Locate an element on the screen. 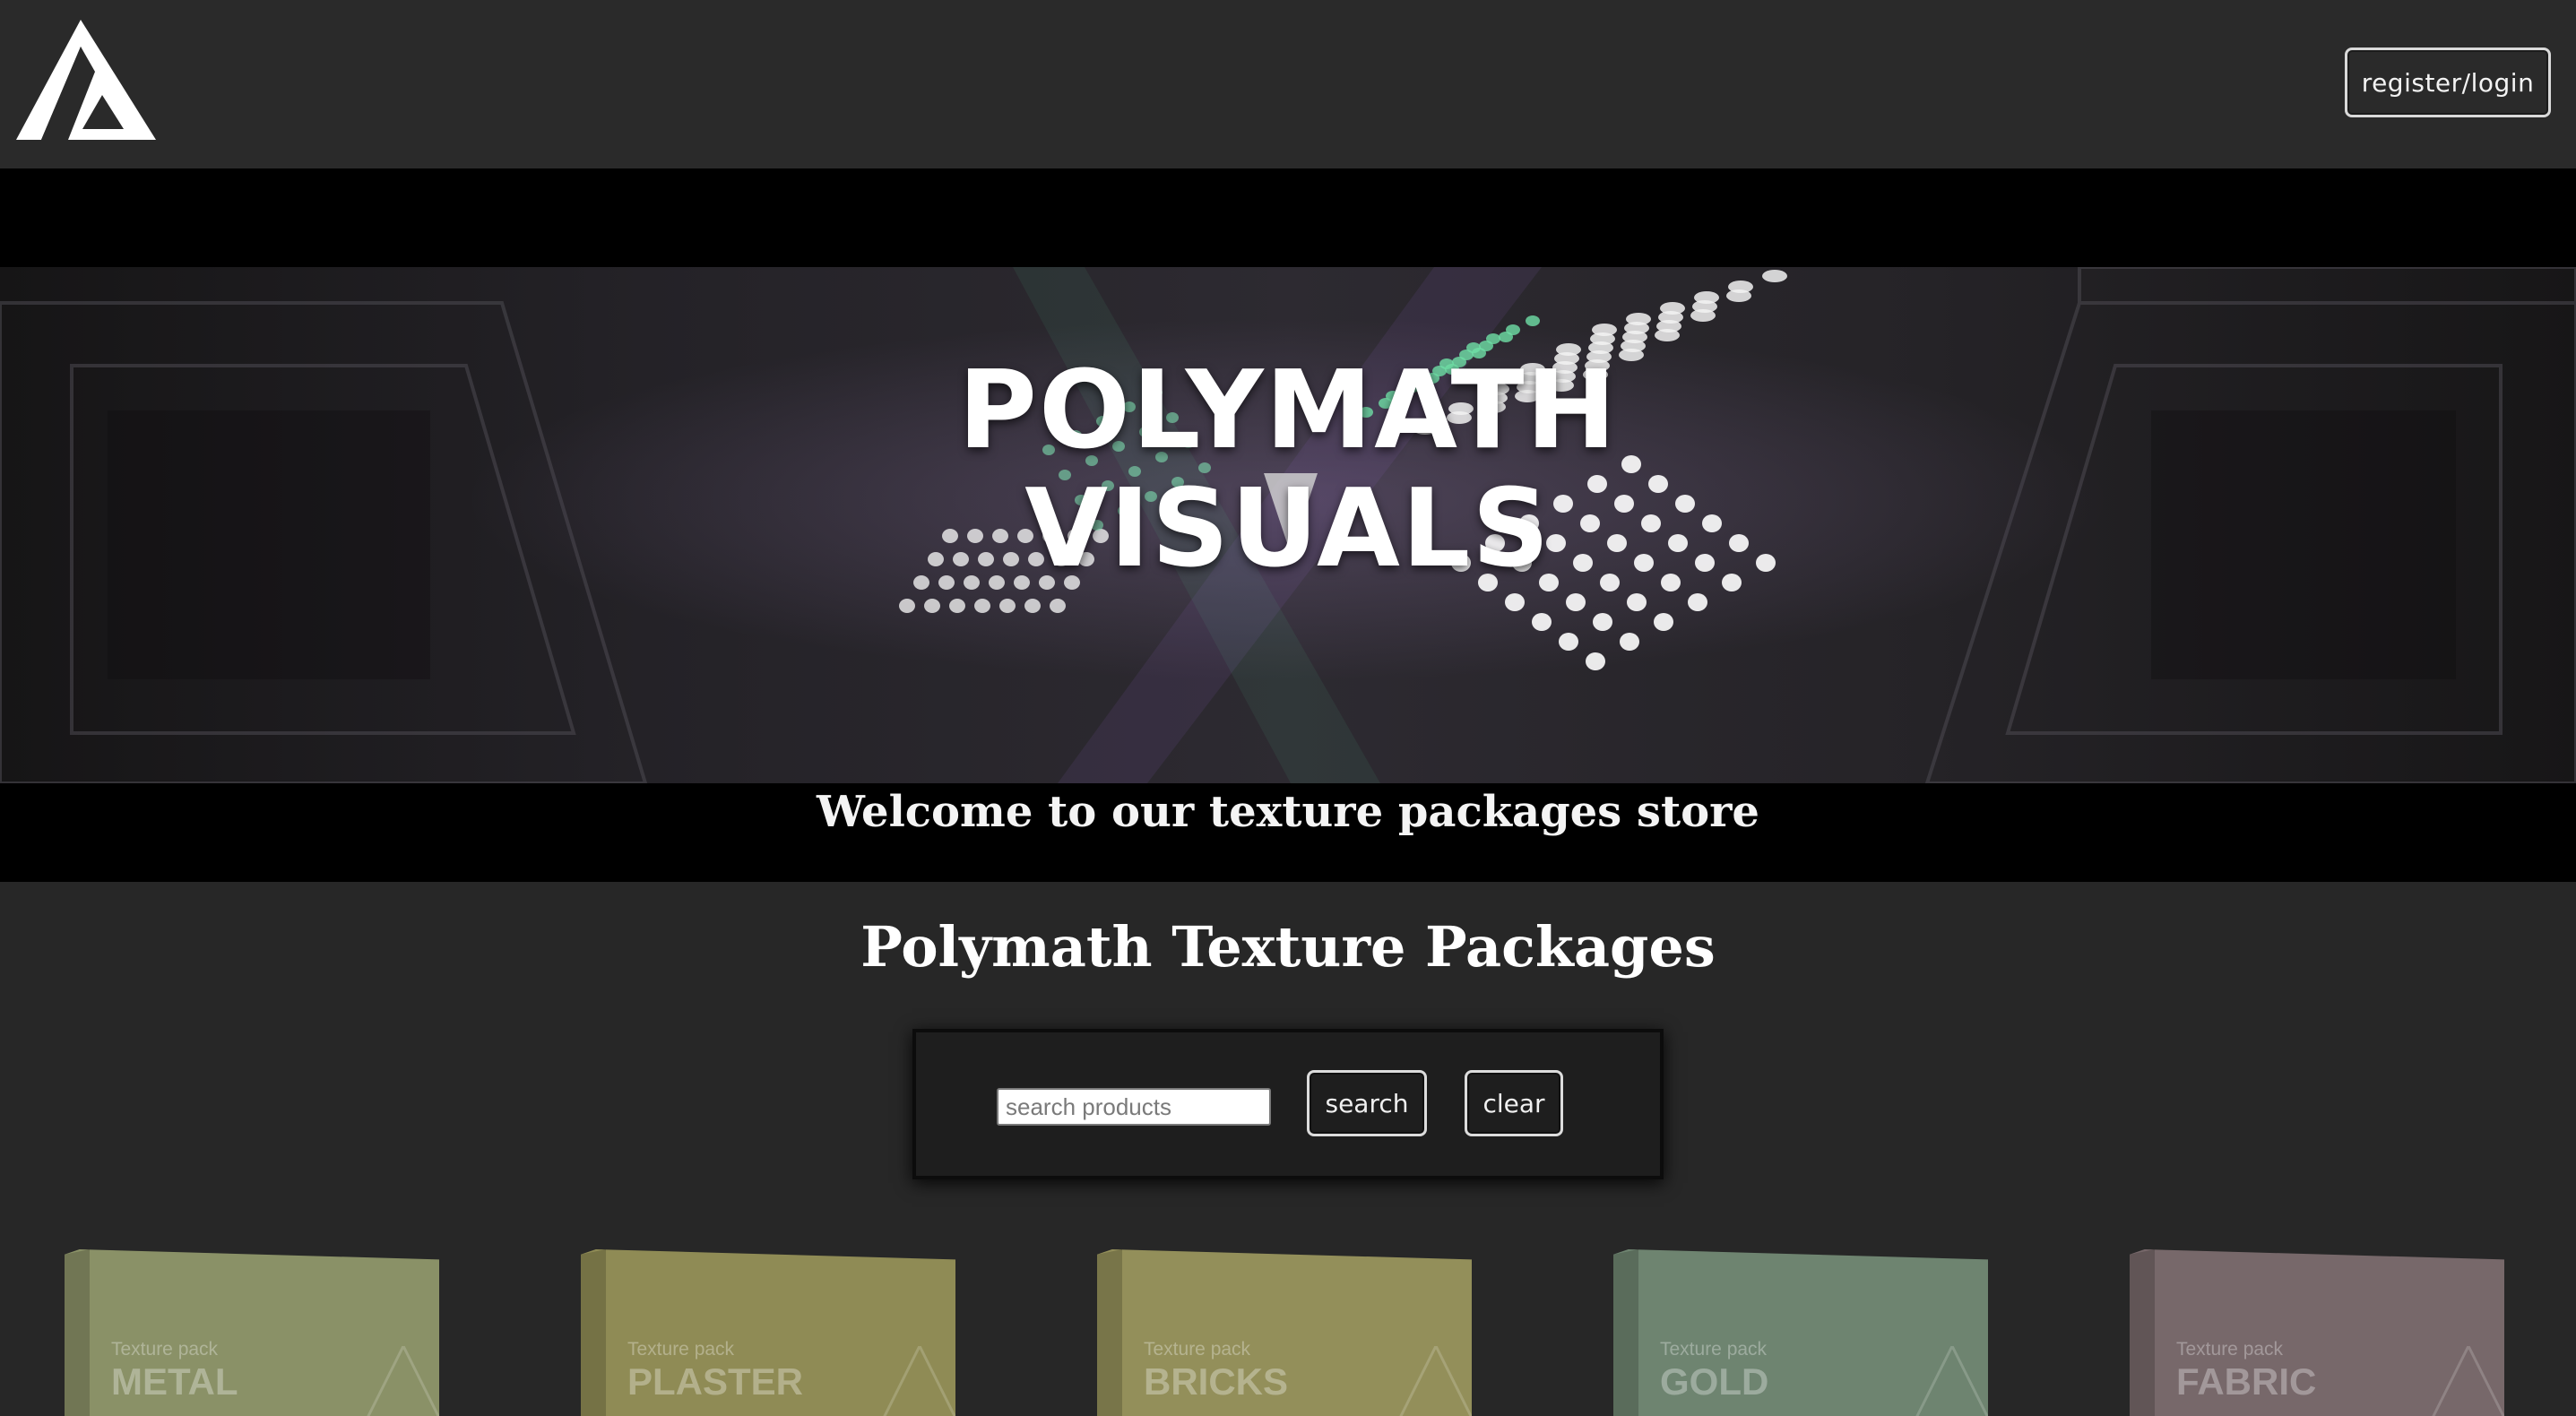  section-title: Polymath Texture Packages is located at coordinates (1288, 947).